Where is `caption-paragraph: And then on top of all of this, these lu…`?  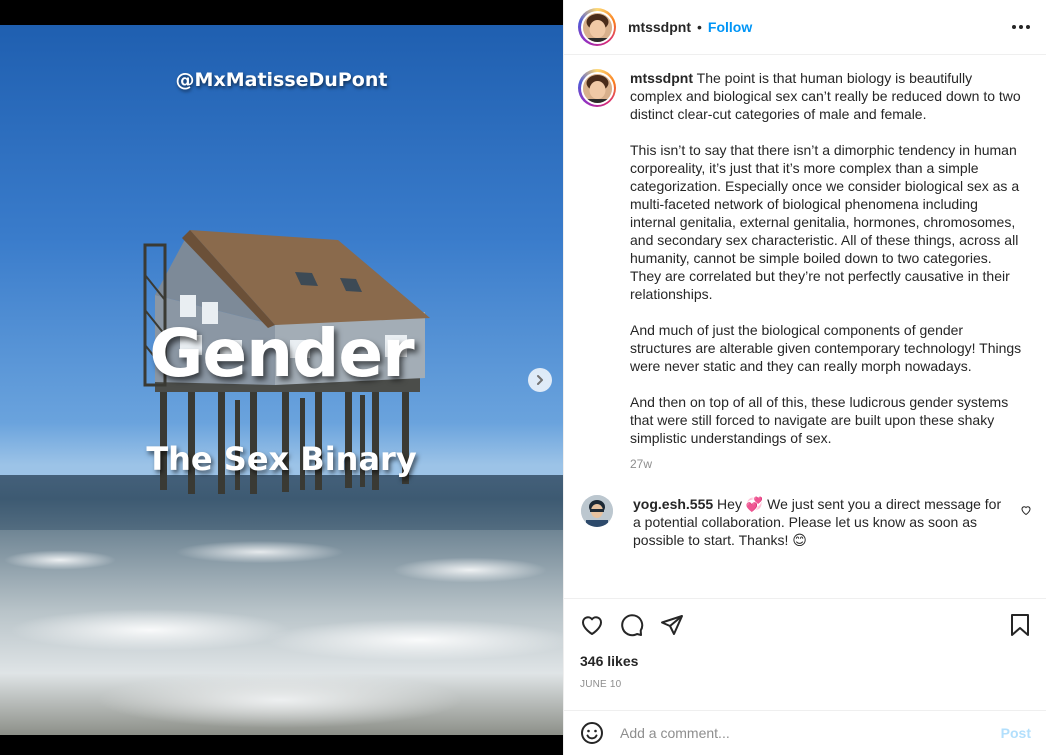
caption-paragraph: And then on top of all of this, these lu… is located at coordinates (819, 420).